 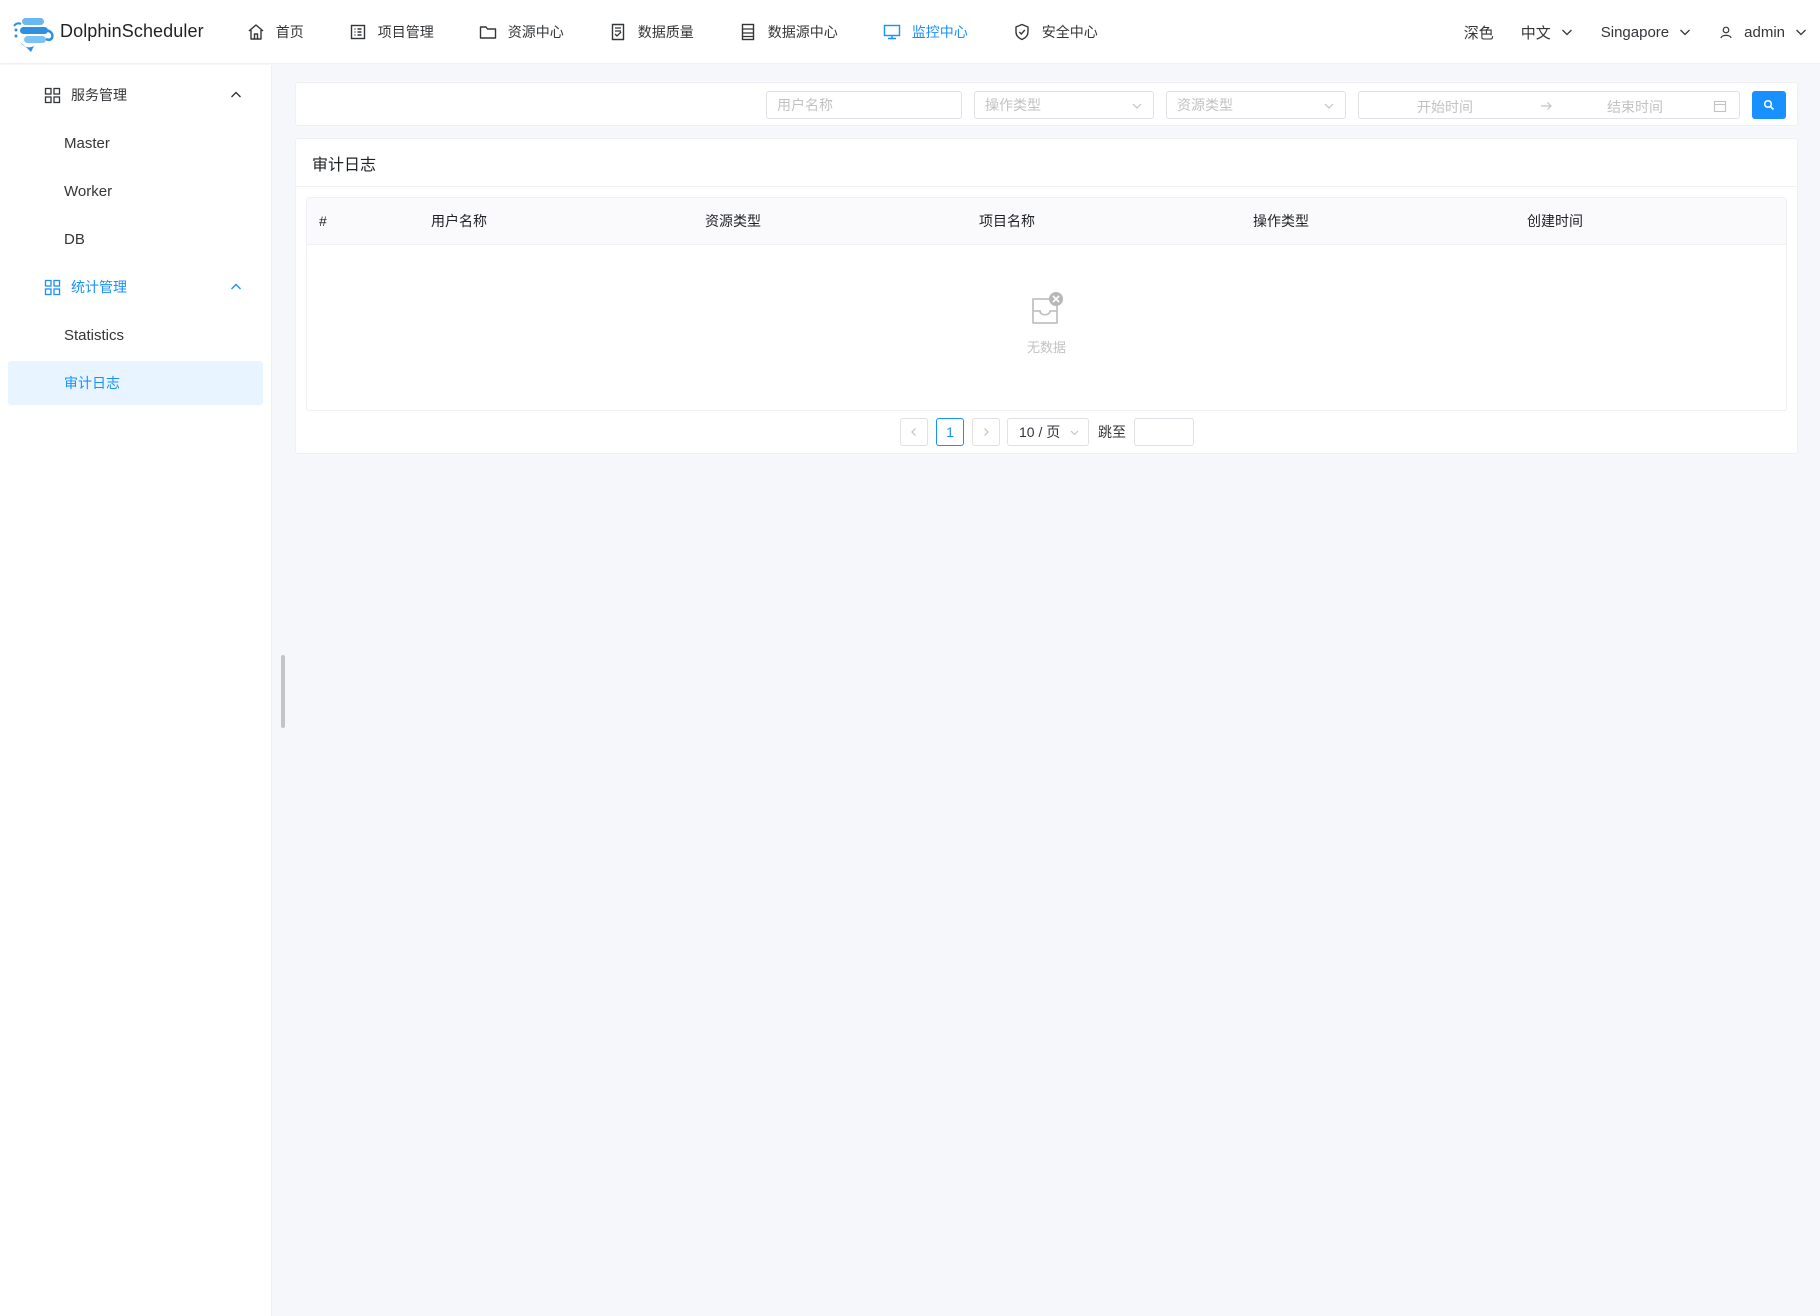 I want to click on search-card: 用户名称 操作类型 资源类型 开始时间 结束时间, so click(x=1046, y=104).